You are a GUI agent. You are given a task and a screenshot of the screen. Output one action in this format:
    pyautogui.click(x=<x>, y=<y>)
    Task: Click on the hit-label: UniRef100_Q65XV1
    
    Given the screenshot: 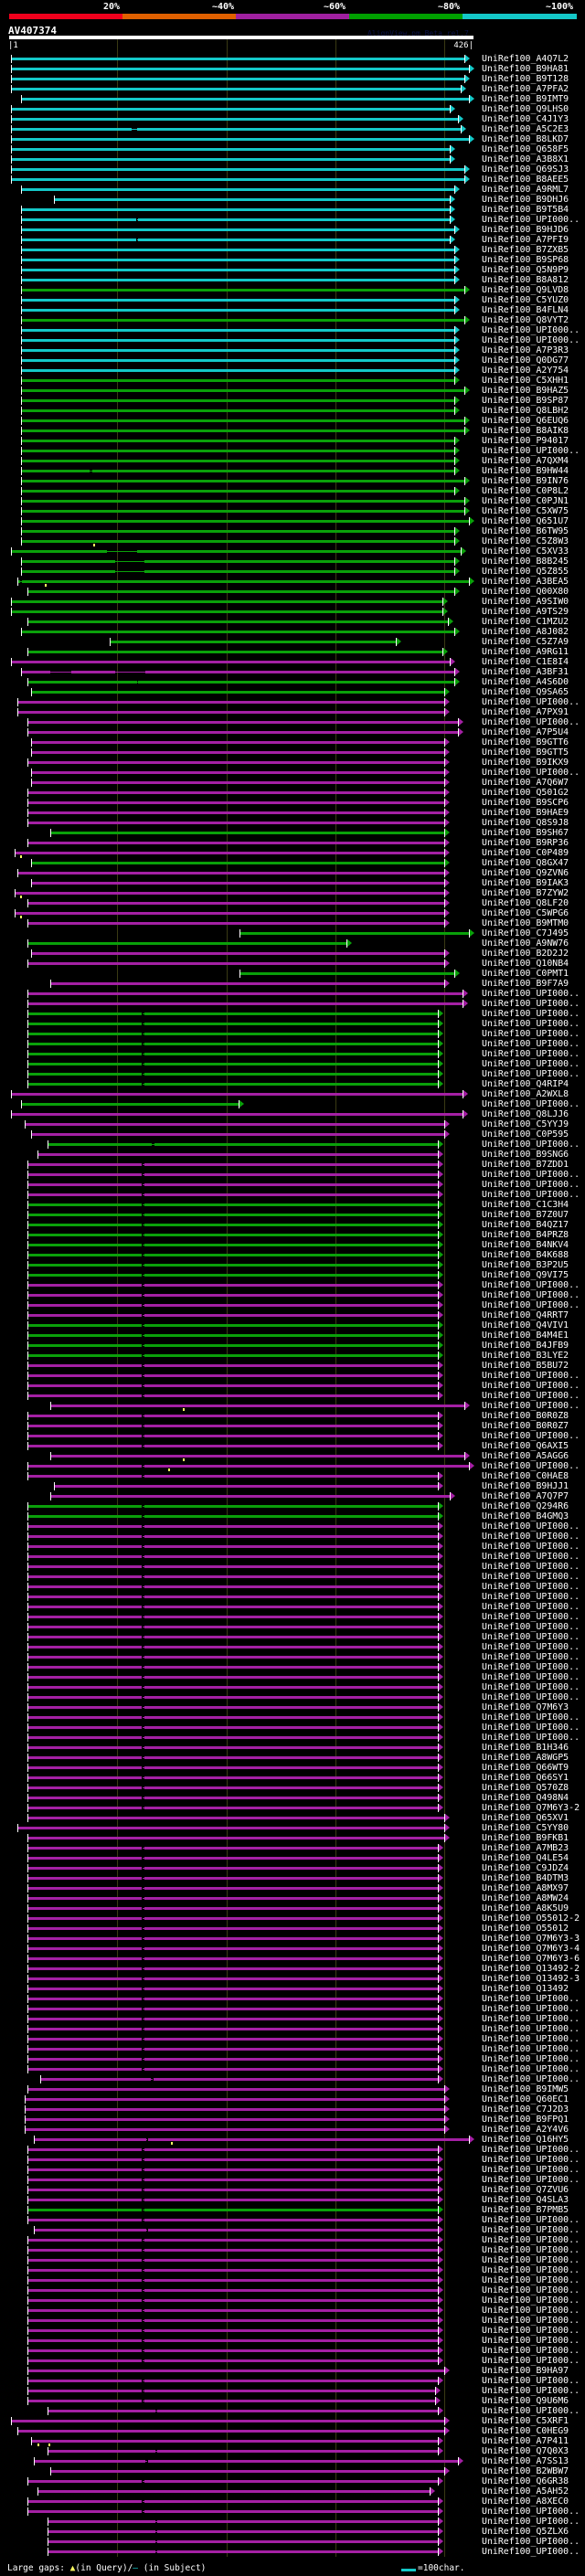 What is the action you would take?
    pyautogui.click(x=525, y=1818)
    